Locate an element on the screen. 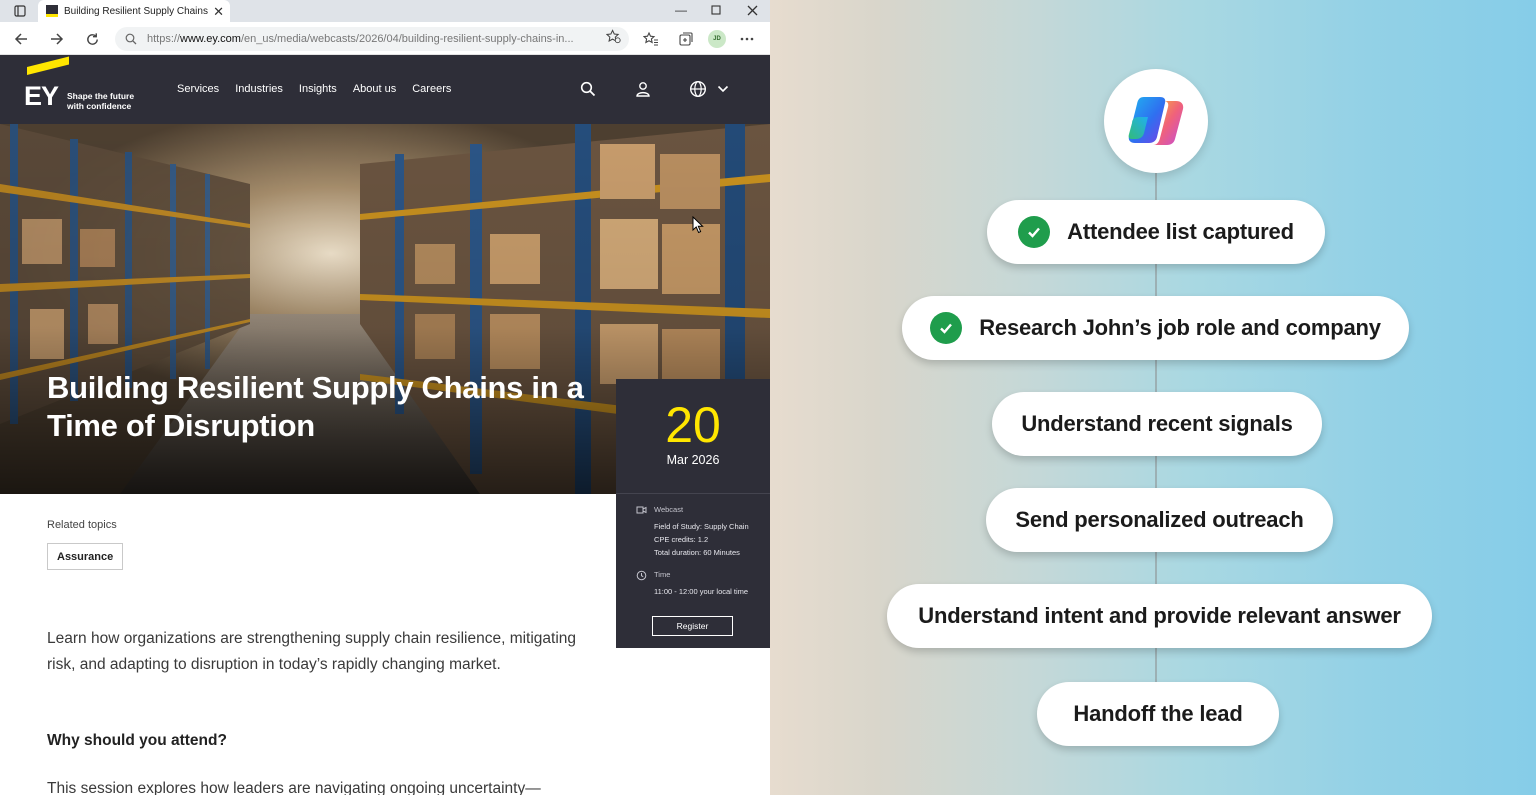  step-label: Research John’s job role and company is located at coordinates (1180, 327).